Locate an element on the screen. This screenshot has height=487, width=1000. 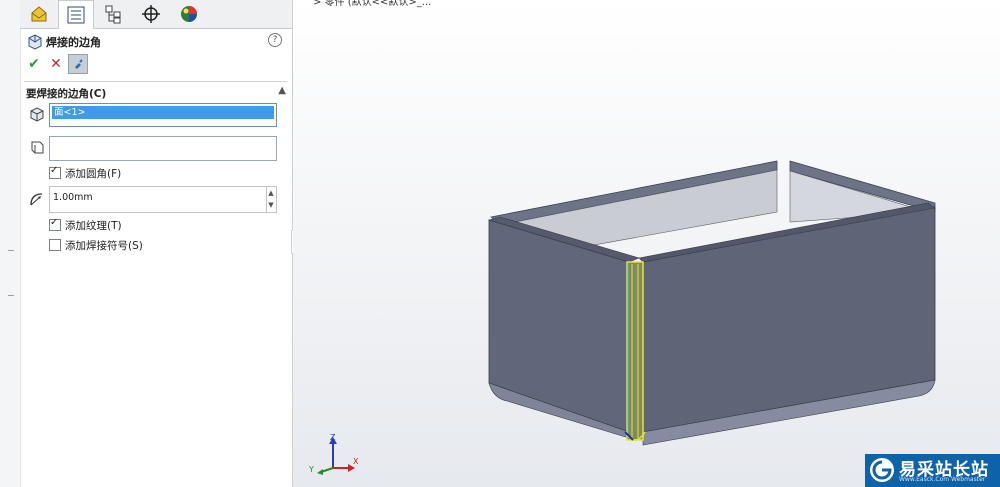
pin-button is located at coordinates (78, 64).